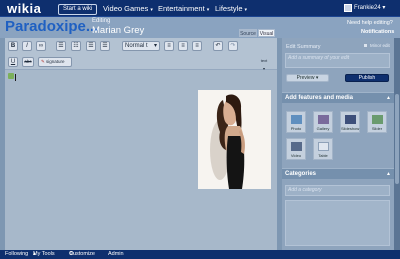  I want to click on bold-button: B, so click(13, 46).